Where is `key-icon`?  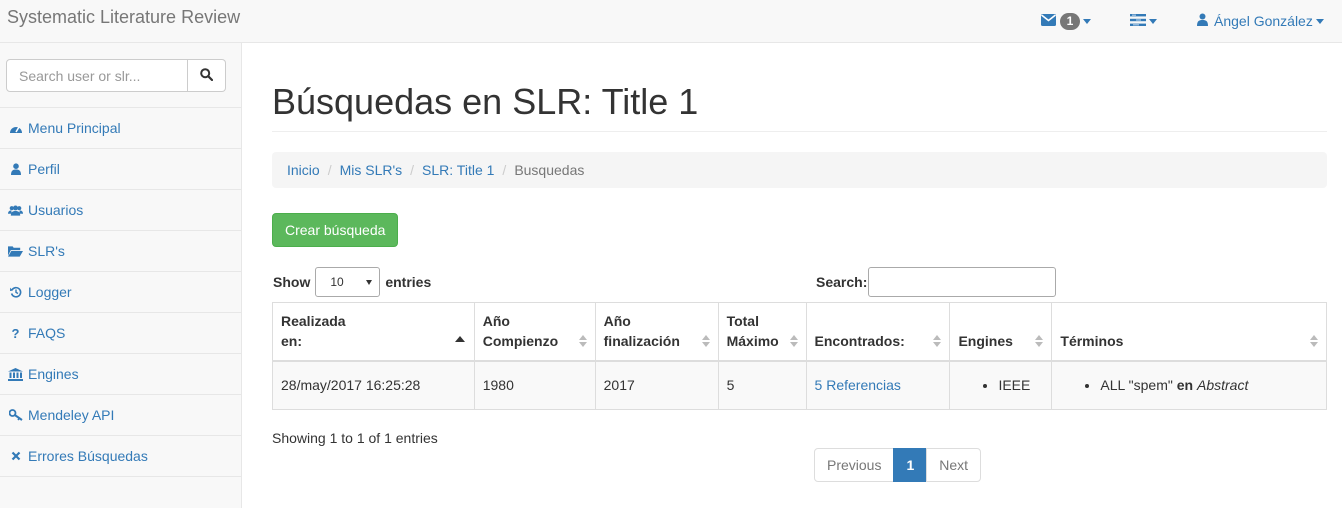
key-icon is located at coordinates (15, 415).